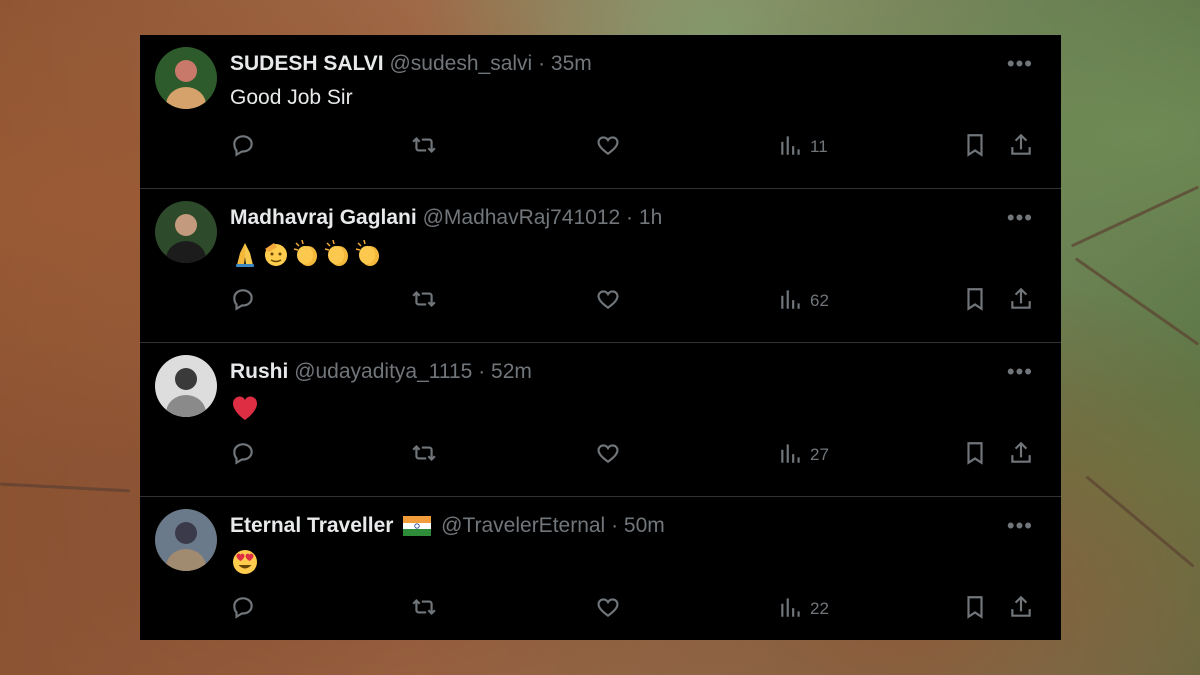 This screenshot has height=675, width=1200. I want to click on timestamp: 1h, so click(650, 217).